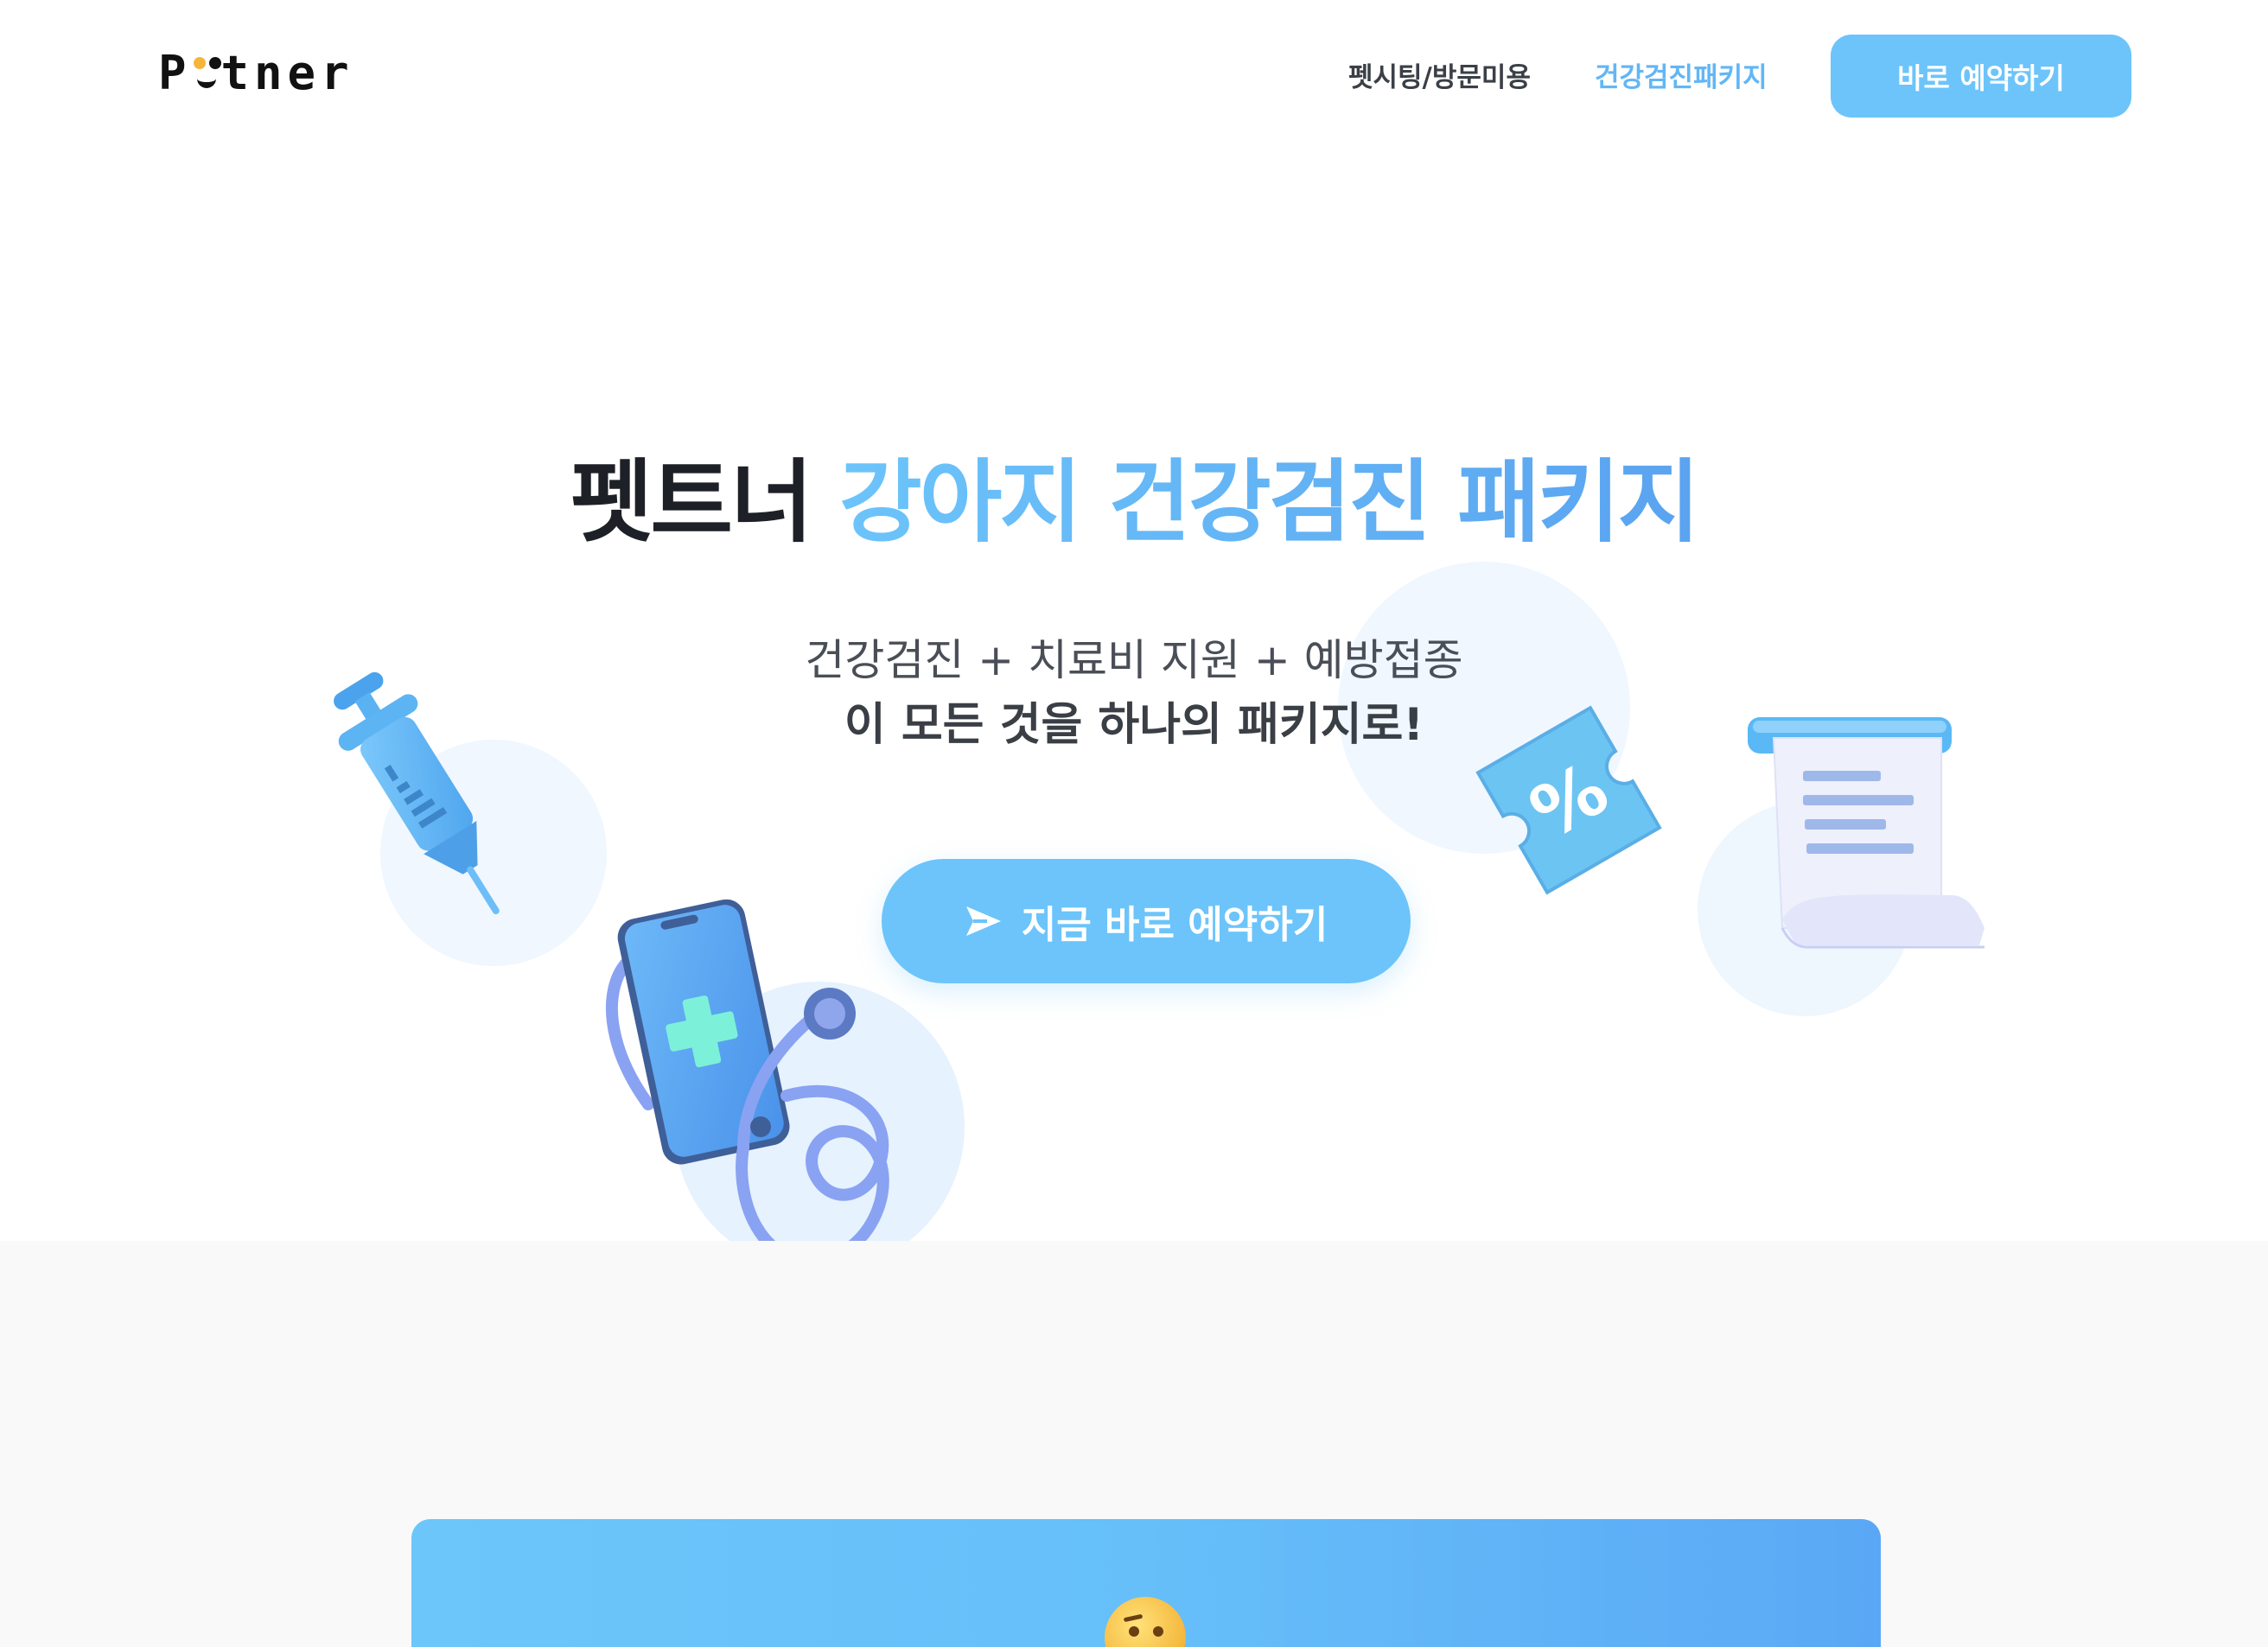 The height and width of the screenshot is (1647, 2268). I want to click on logo-letter-n: n, so click(271, 73).